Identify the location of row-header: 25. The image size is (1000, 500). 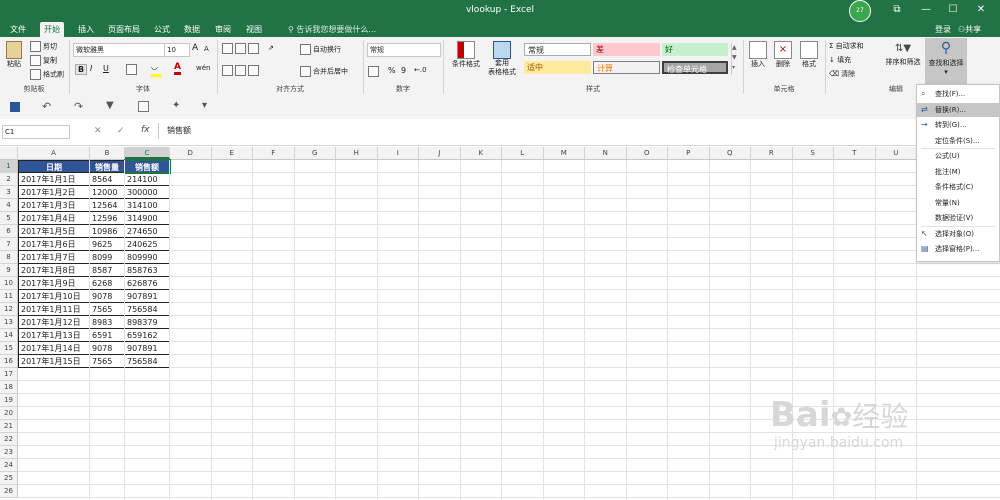
(9, 478).